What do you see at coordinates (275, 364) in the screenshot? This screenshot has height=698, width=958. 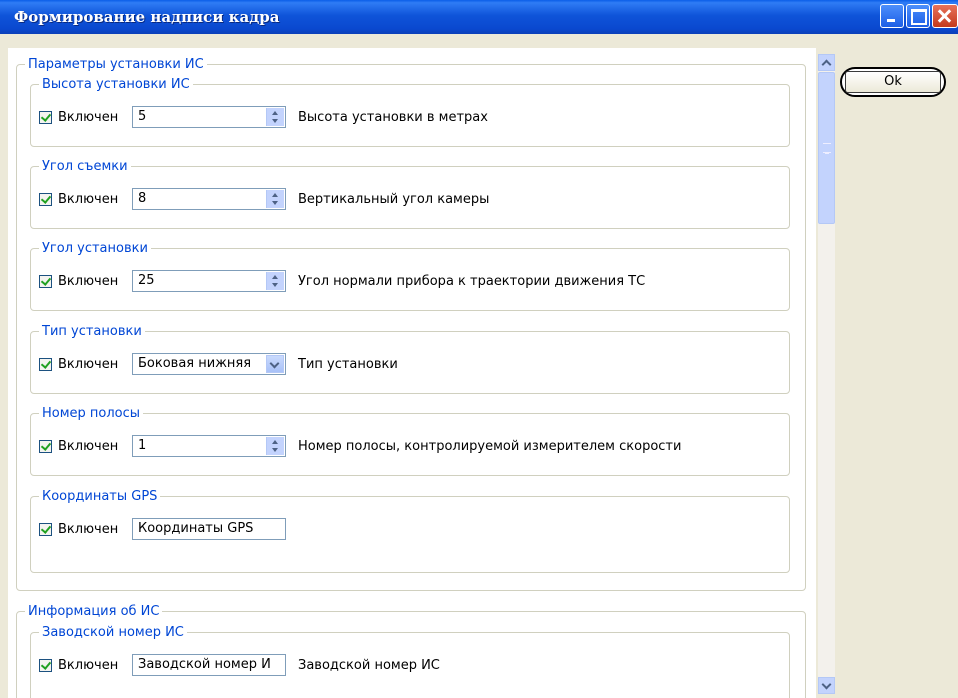 I see `chevron-down-icon` at bounding box center [275, 364].